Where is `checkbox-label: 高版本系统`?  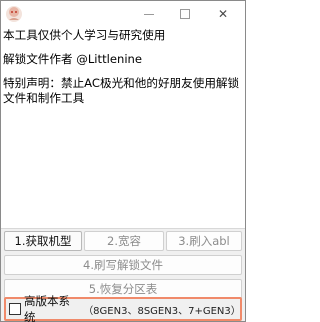 checkbox-label: 高版本系统 is located at coordinates (46, 308).